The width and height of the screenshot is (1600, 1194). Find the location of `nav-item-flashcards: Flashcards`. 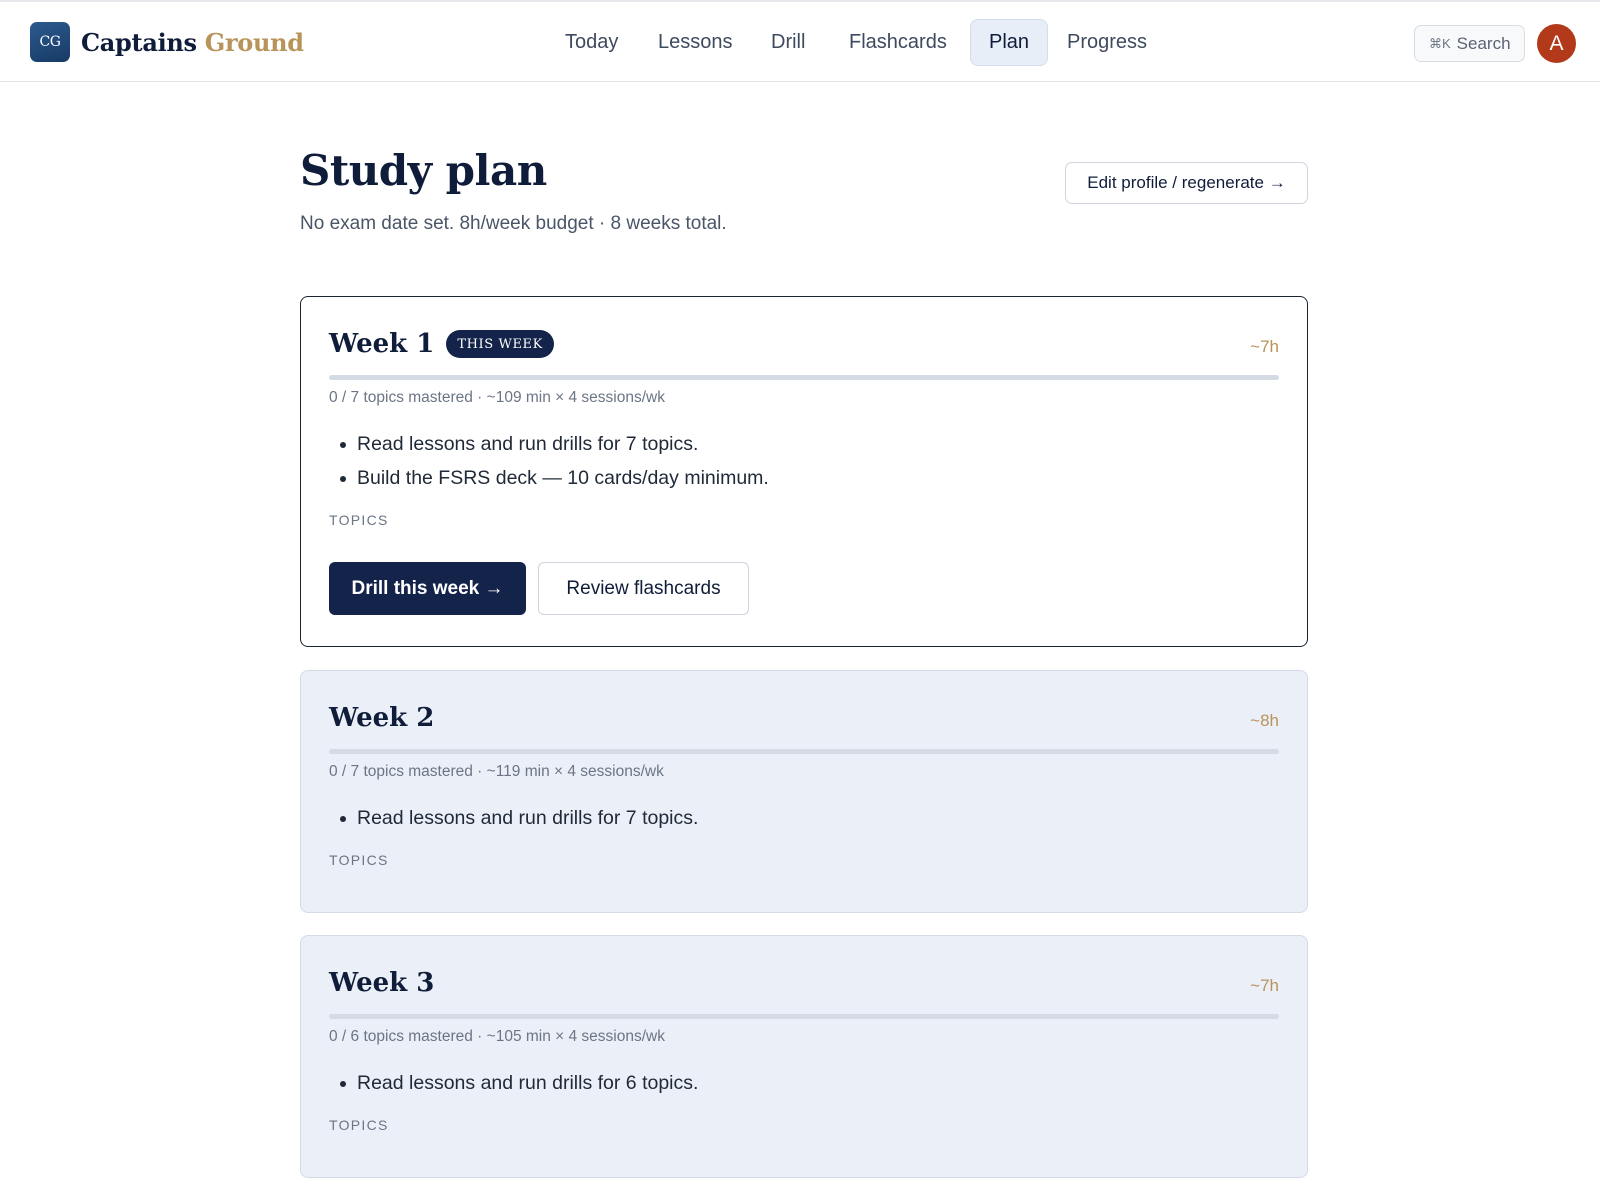

nav-item-flashcards: Flashcards is located at coordinates (898, 42).